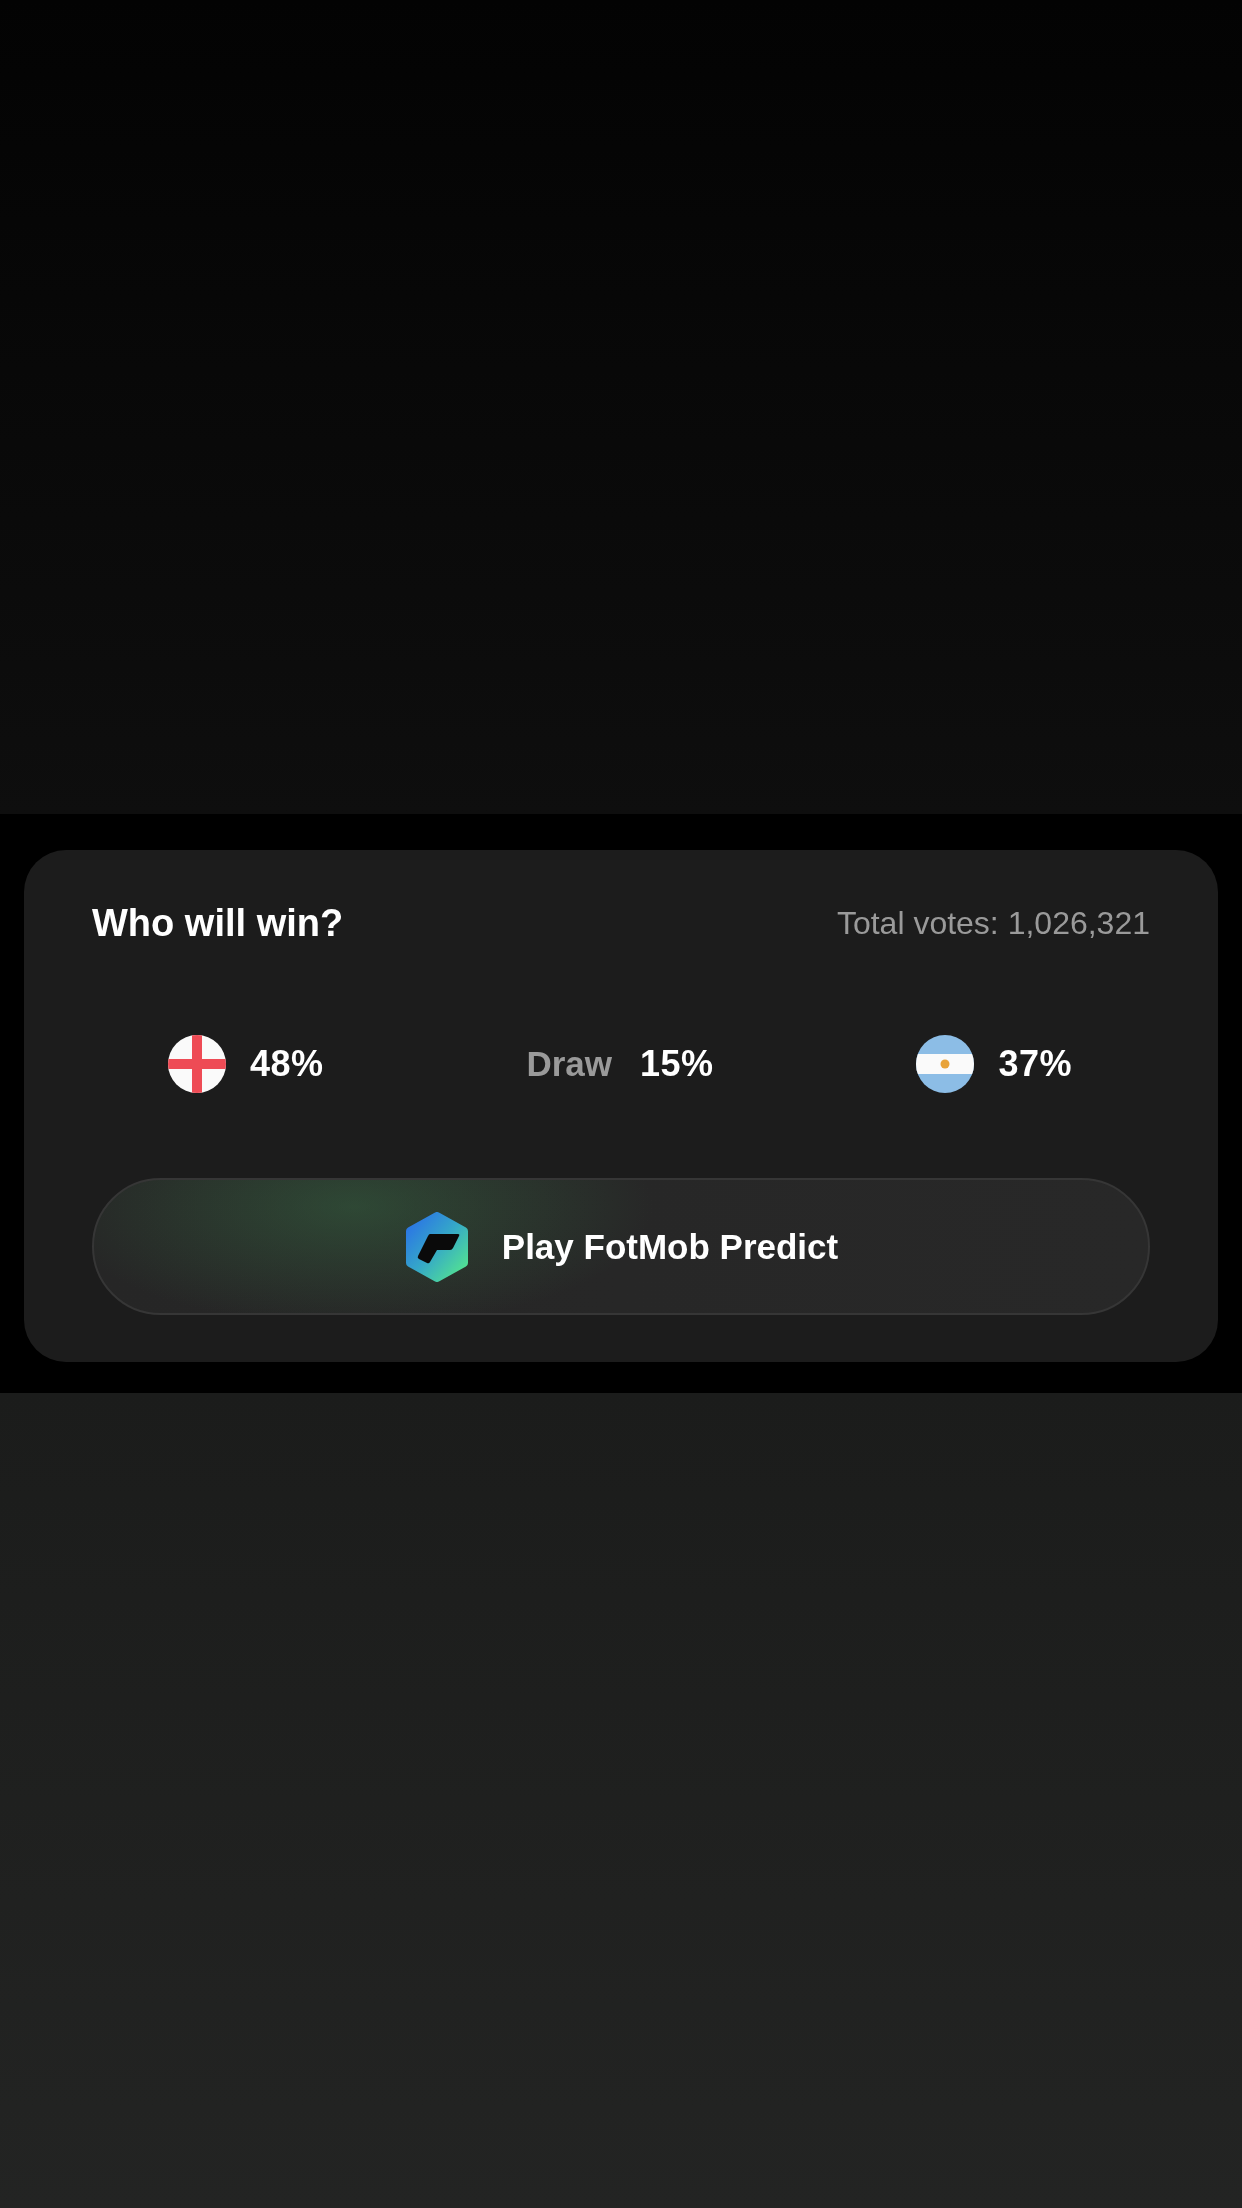 This screenshot has width=1242, height=2208. I want to click on draw-label: Draw, so click(569, 1064).